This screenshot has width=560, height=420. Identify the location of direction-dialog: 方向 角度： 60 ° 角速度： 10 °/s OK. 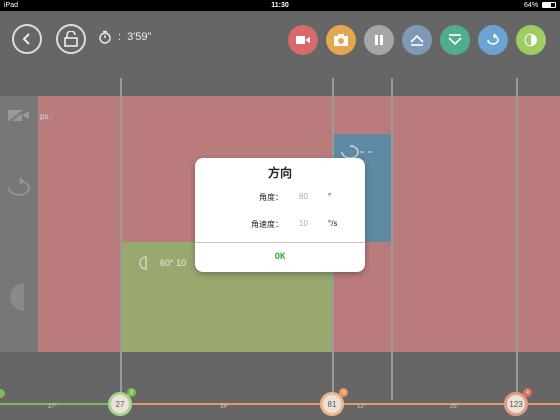
(280, 215).